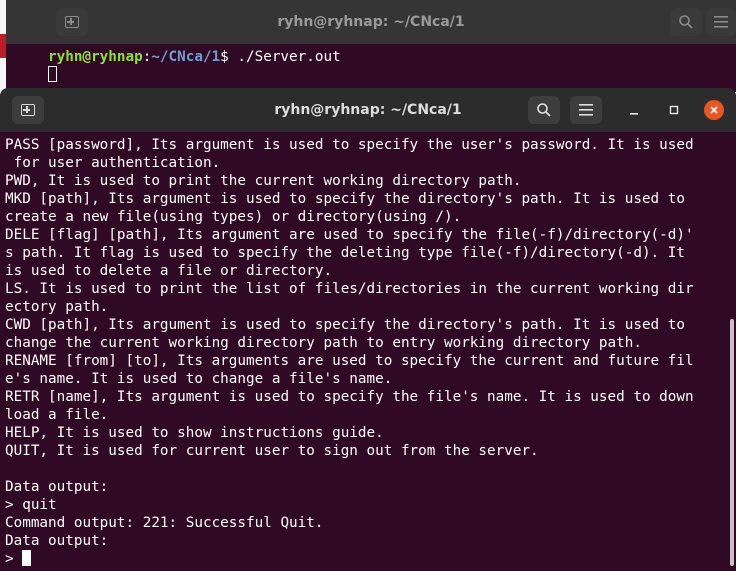 The height and width of the screenshot is (571, 736). I want to click on back-titlebar: ryhn@ryhnap: ~/CNca/1, so click(371, 22).